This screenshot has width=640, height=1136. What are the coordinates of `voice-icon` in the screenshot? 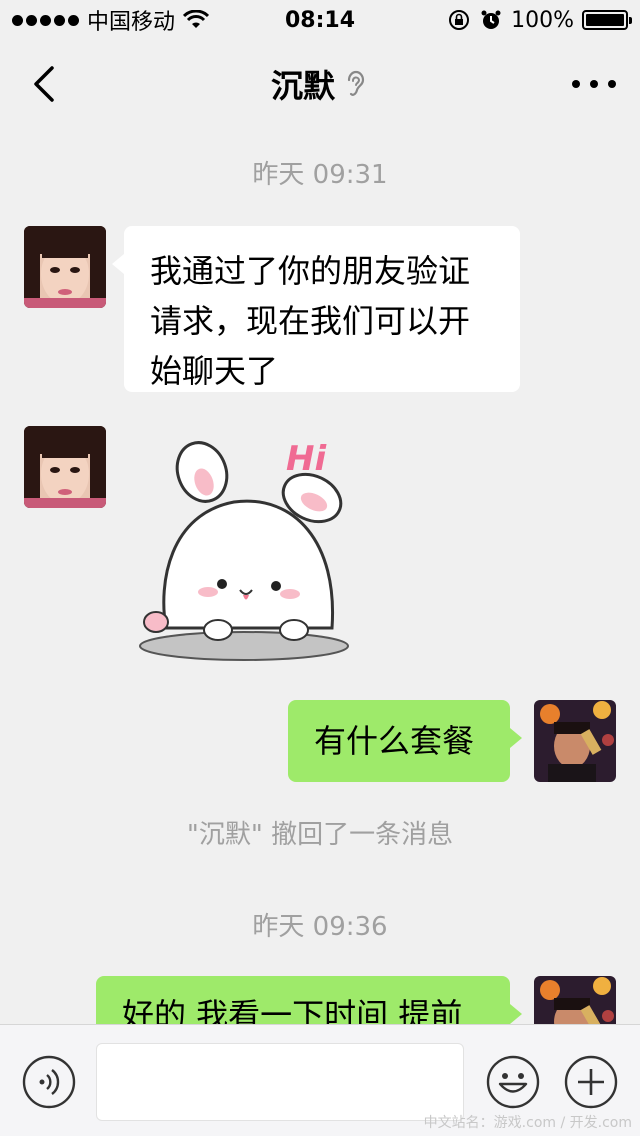 It's located at (49, 1082).